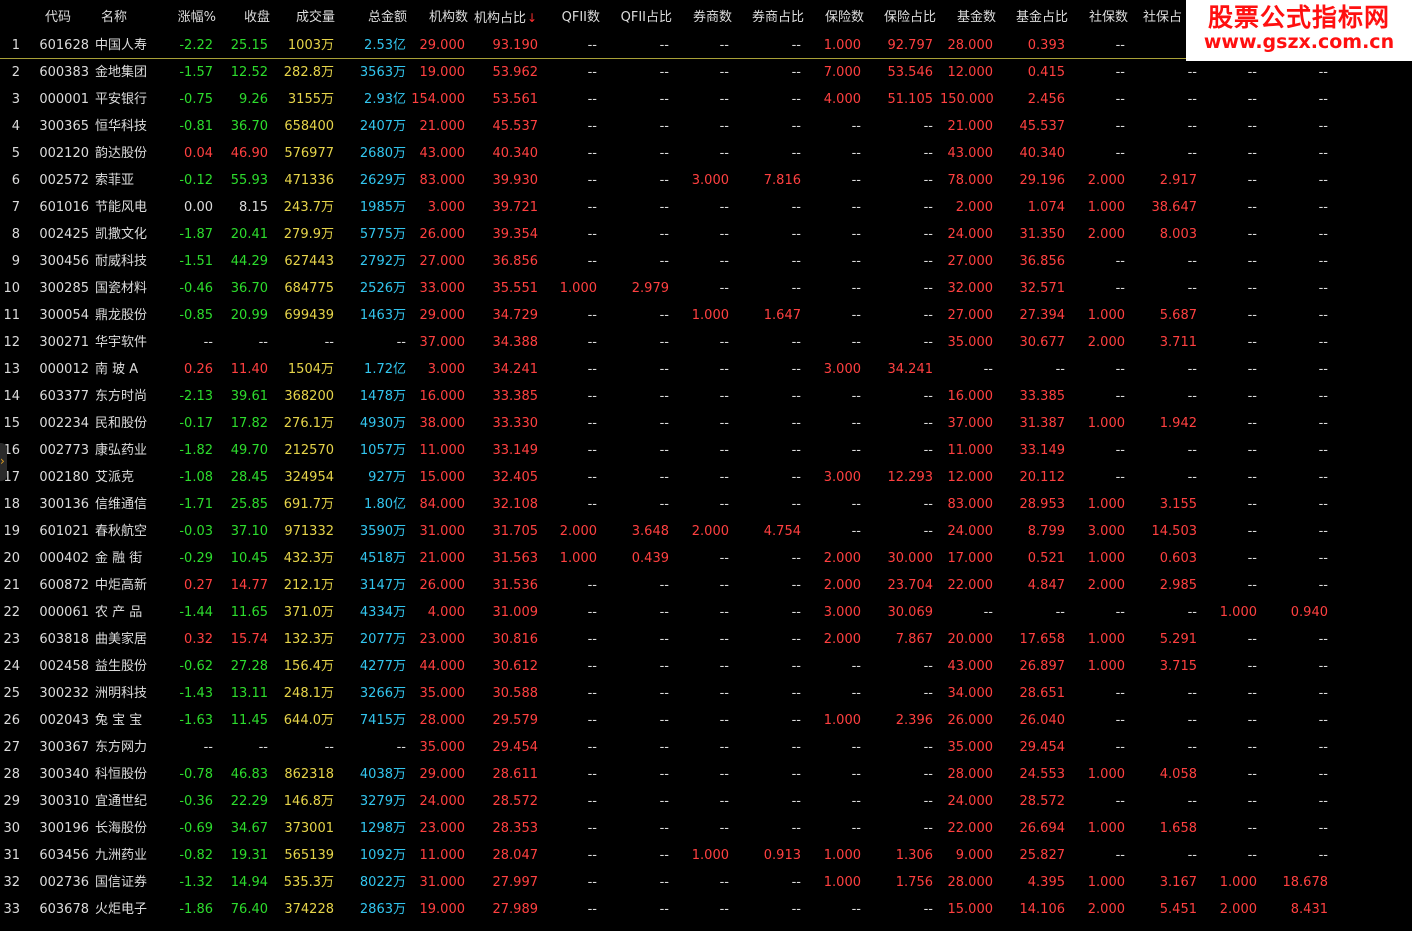  What do you see at coordinates (515, 639) in the screenshot?
I see `cell-inst-pct: 30.816` at bounding box center [515, 639].